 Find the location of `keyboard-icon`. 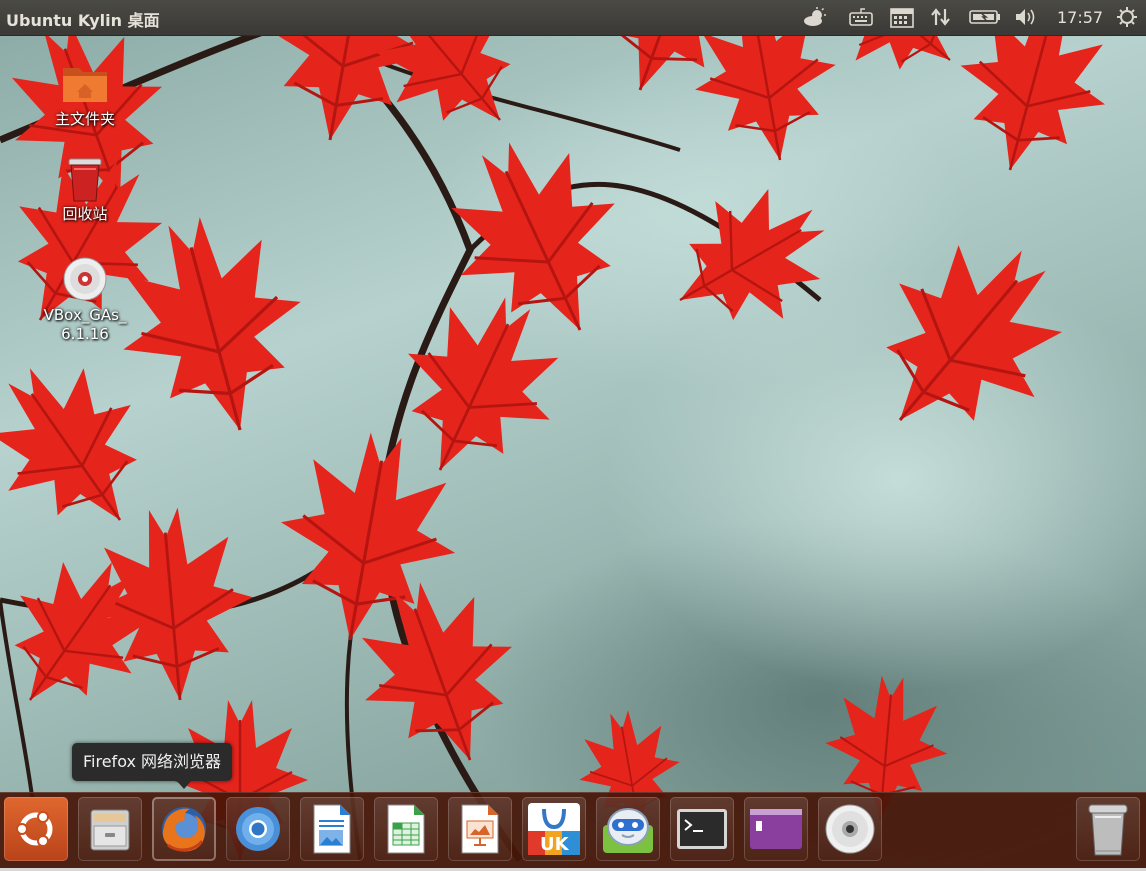

keyboard-icon is located at coordinates (861, 17).